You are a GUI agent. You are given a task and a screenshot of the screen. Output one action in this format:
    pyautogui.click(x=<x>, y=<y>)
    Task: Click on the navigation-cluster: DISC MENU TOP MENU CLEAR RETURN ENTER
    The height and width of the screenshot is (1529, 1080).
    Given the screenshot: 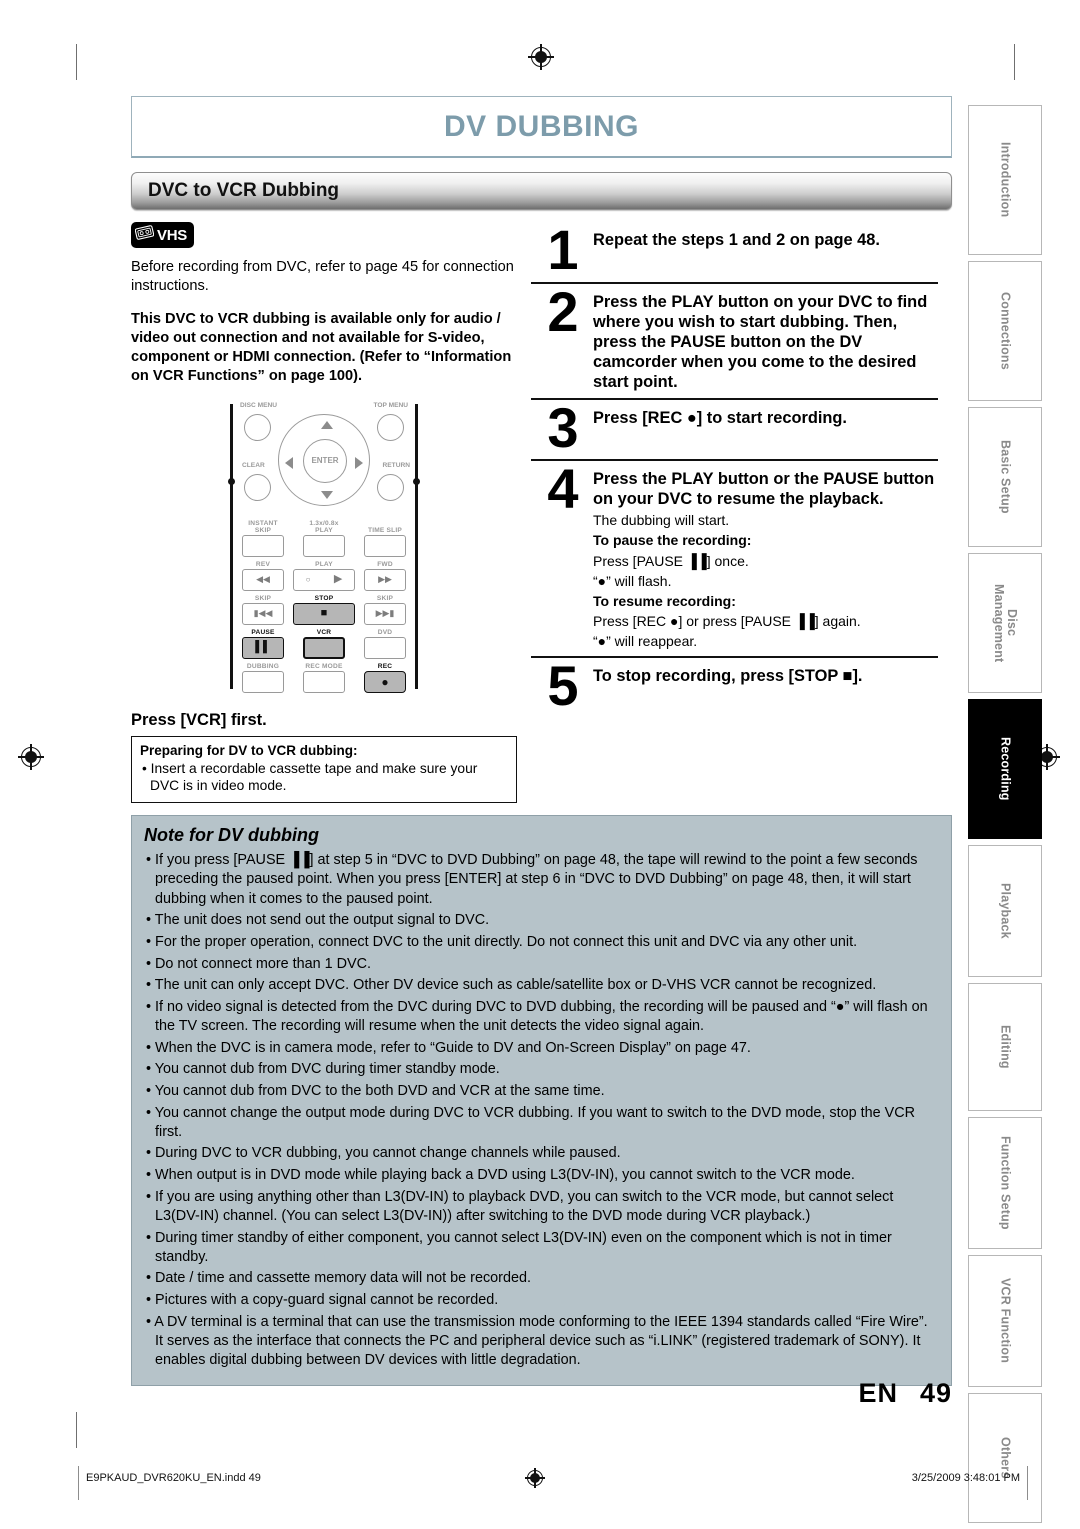 What is the action you would take?
    pyautogui.click(x=324, y=460)
    